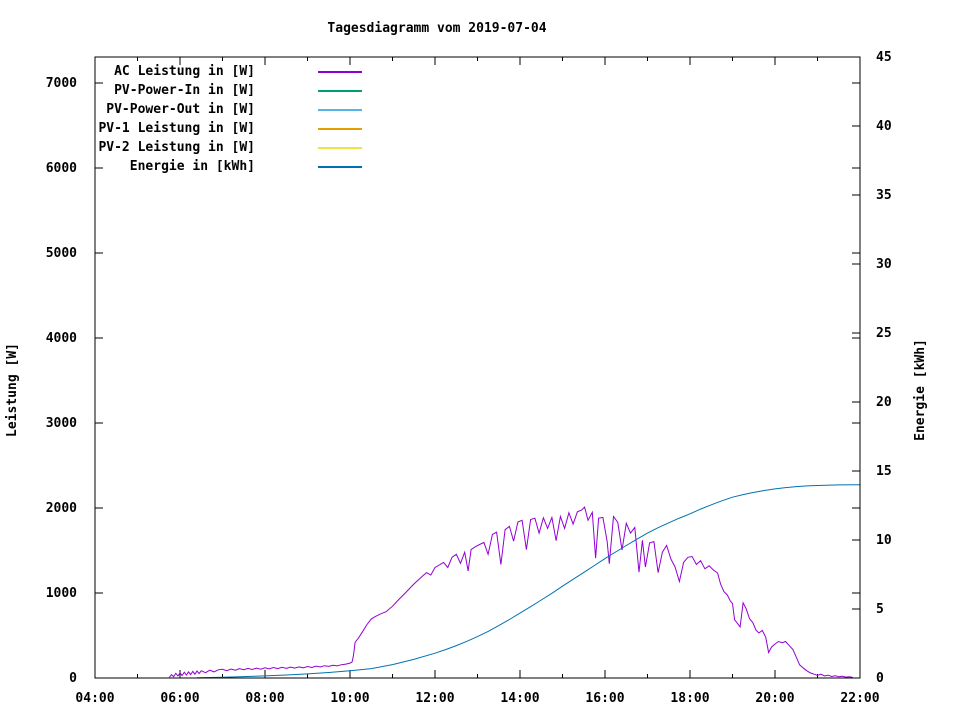 This screenshot has width=960, height=720. I want to click on y-right-tick-label: 25, so click(884, 333).